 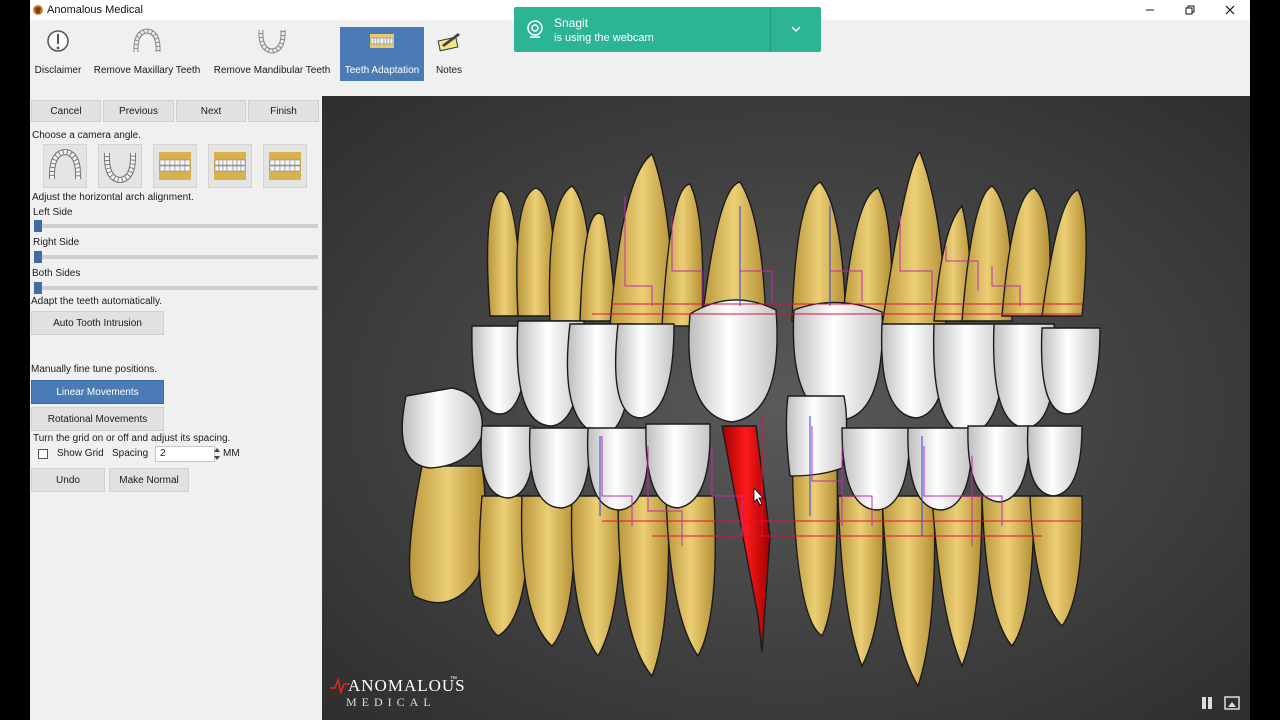 I want to click on manual-tune-prompt: Manually fine tune positions., so click(x=94, y=369).